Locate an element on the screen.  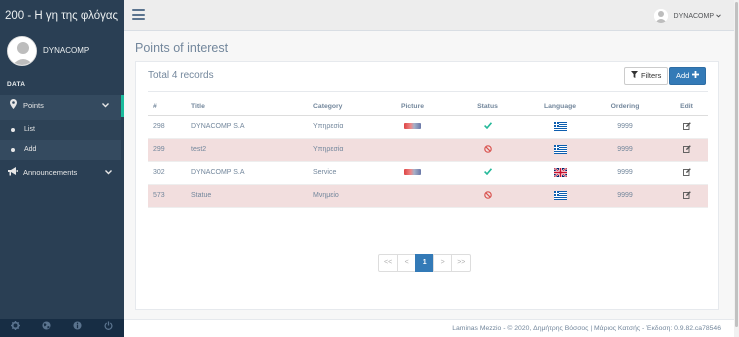
cell-language is located at coordinates (560, 196).